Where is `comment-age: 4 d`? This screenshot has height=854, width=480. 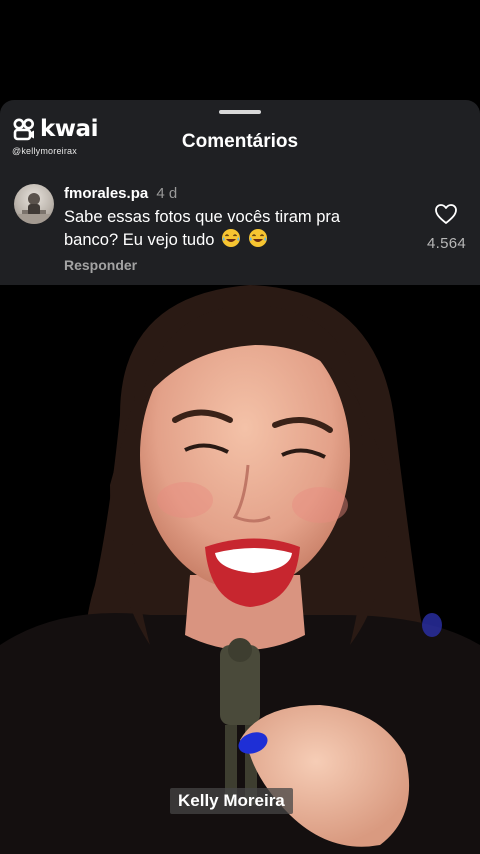 comment-age: 4 d is located at coordinates (167, 193).